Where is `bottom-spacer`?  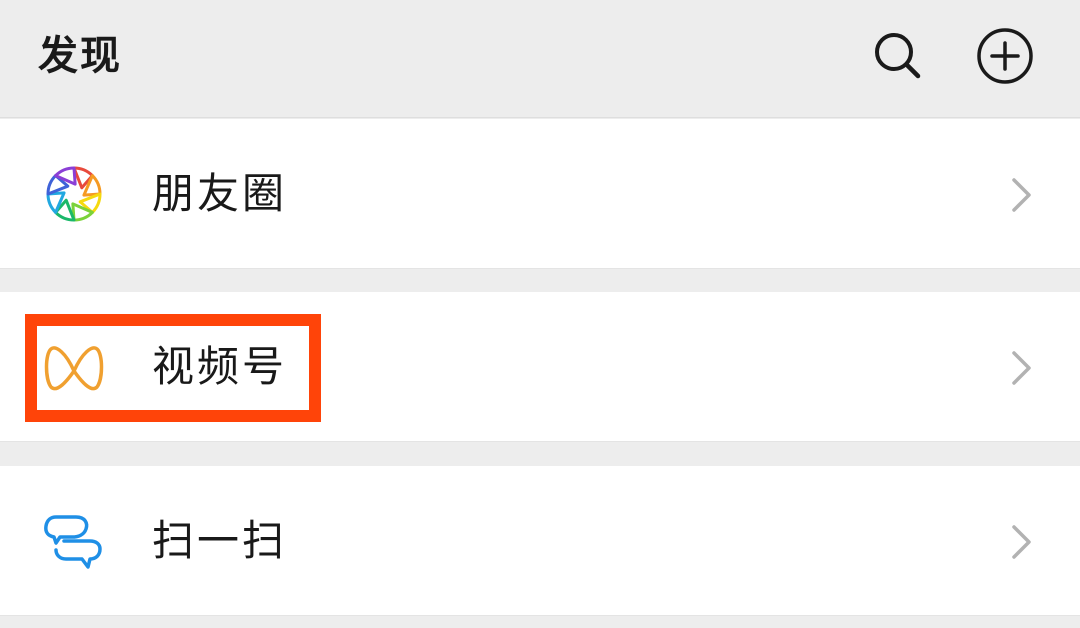 bottom-spacer is located at coordinates (540, 622).